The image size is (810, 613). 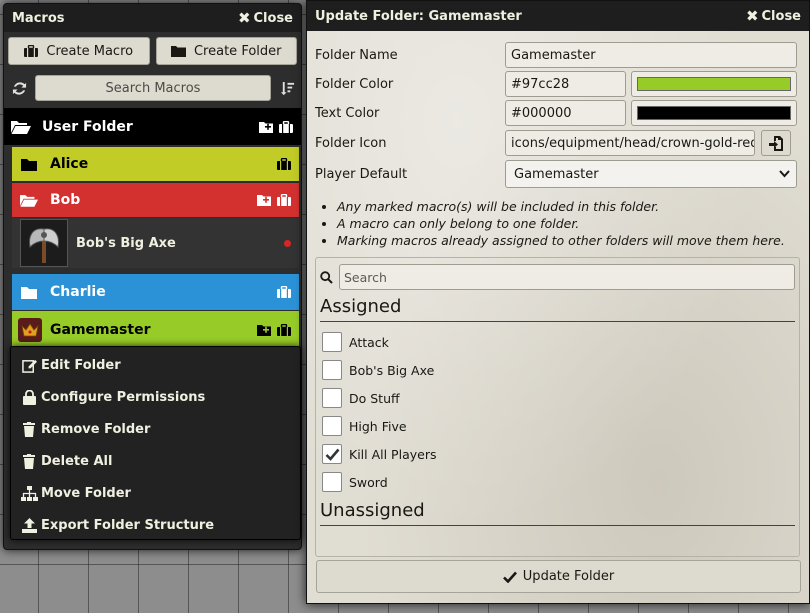 What do you see at coordinates (369, 342) in the screenshot?
I see `macro-checkbox-label: Attack` at bounding box center [369, 342].